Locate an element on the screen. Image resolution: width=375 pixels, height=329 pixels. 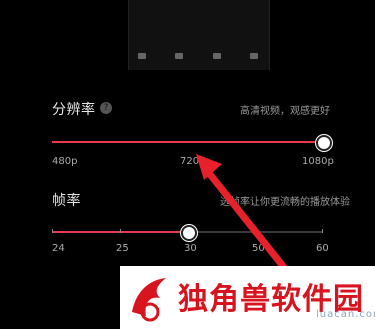
watermark-banner: 独角兽软件园 luacan.com is located at coordinates (247, 297).